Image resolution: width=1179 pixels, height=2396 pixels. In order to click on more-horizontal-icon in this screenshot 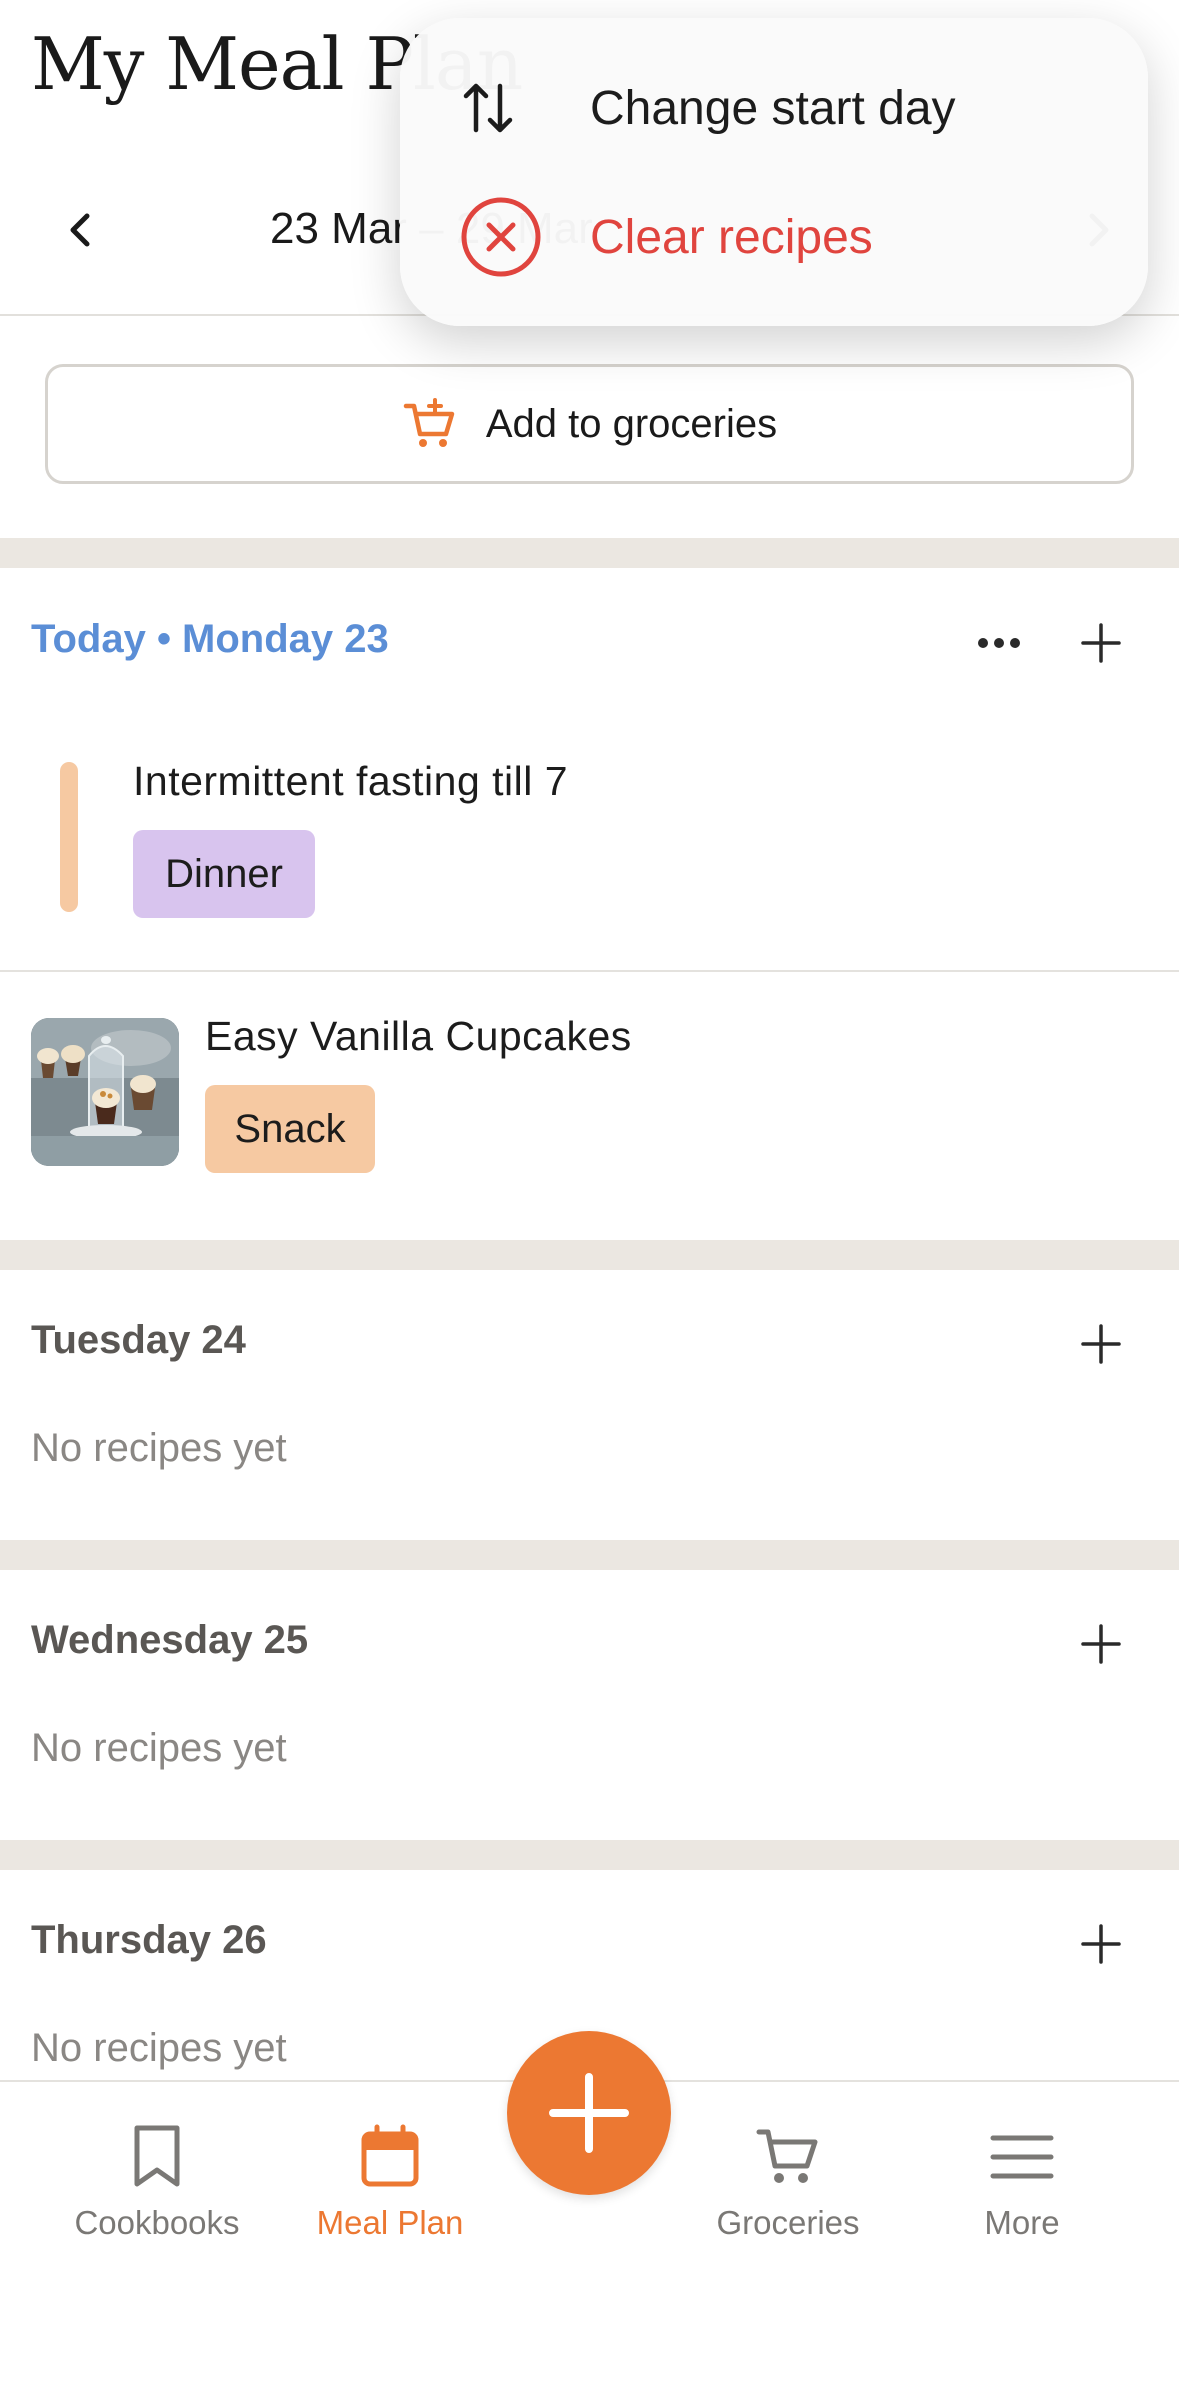, I will do `click(999, 643)`.